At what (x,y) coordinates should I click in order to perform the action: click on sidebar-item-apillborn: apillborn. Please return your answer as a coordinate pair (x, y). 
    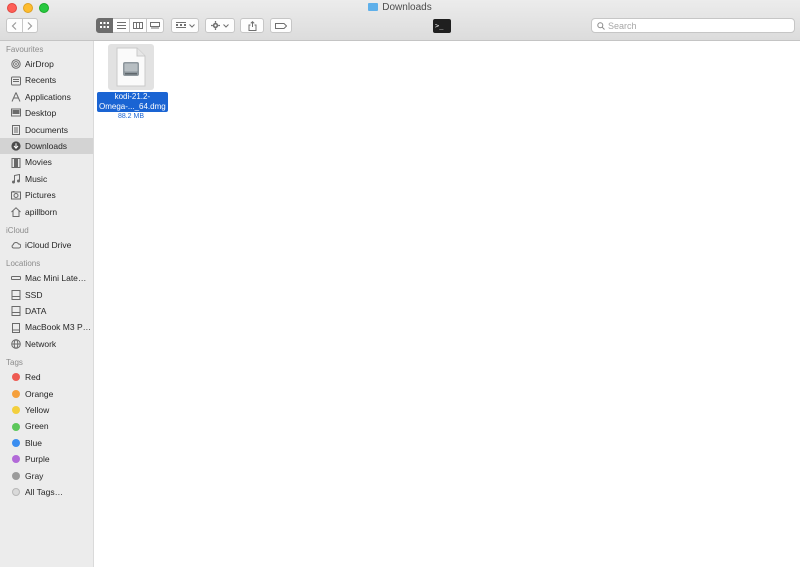
    Looking at the image, I should click on (46, 212).